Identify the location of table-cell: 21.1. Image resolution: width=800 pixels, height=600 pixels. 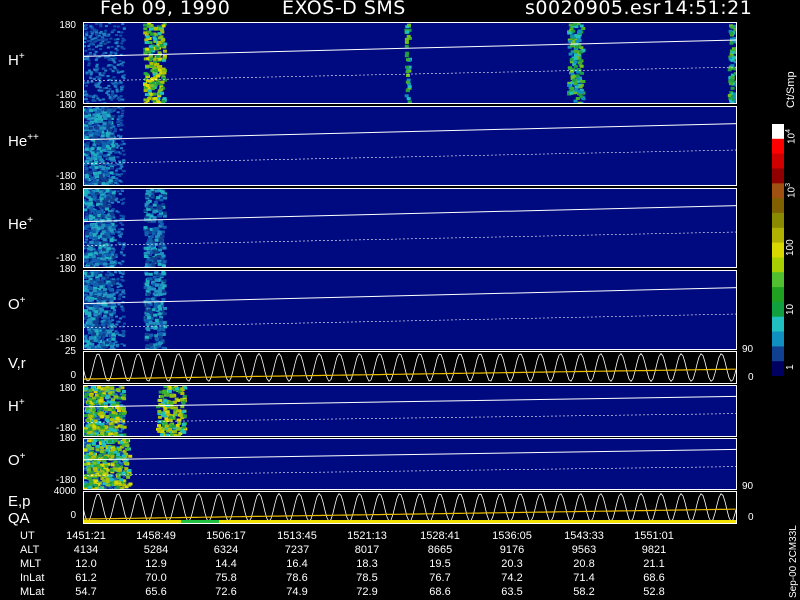
(654, 564).